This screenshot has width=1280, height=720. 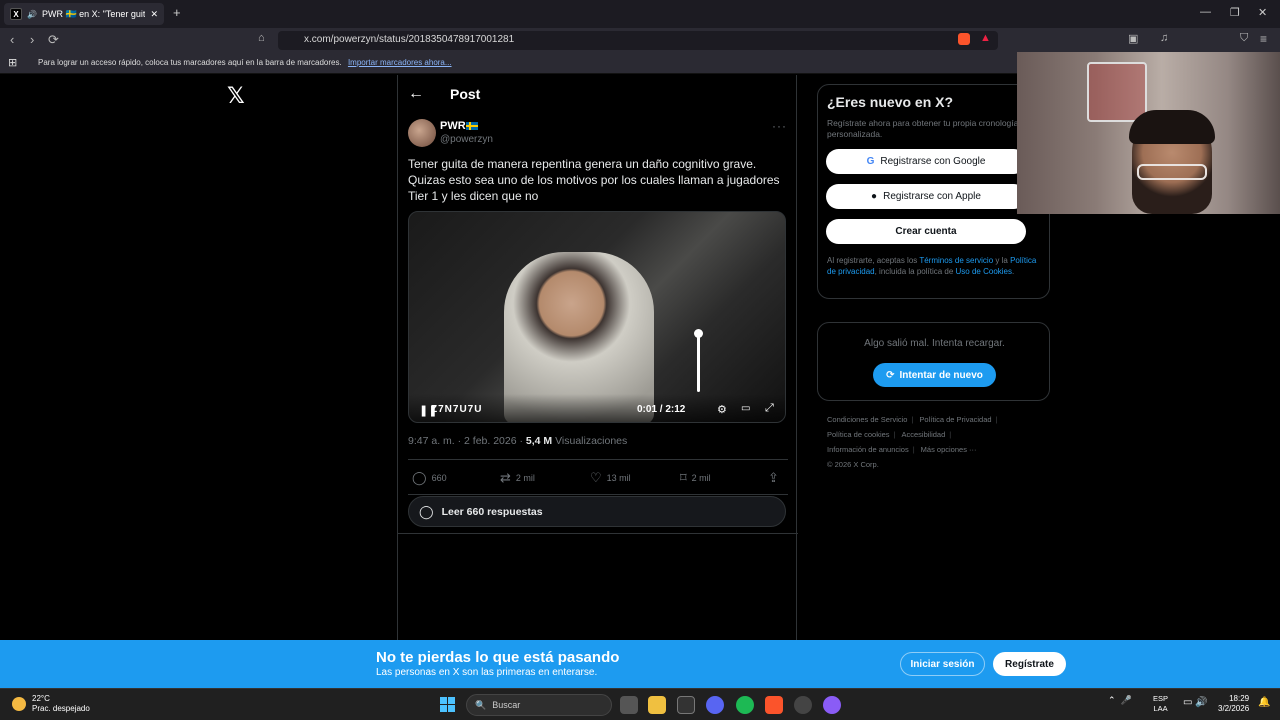 What do you see at coordinates (629, 705) in the screenshot?
I see `task-view-icon` at bounding box center [629, 705].